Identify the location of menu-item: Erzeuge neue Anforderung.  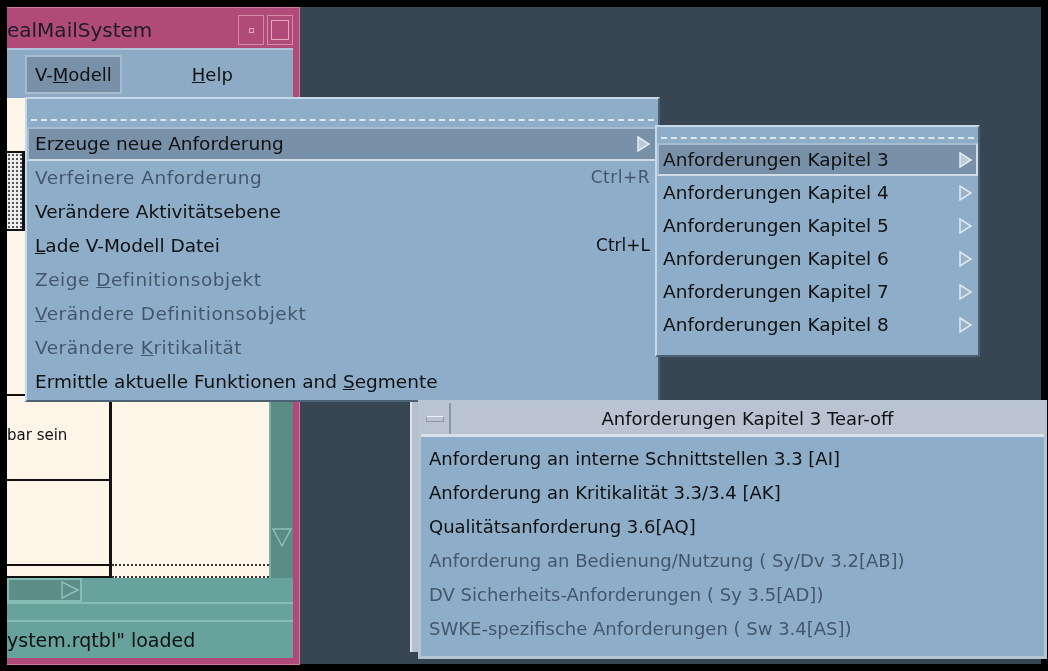
(342, 144).